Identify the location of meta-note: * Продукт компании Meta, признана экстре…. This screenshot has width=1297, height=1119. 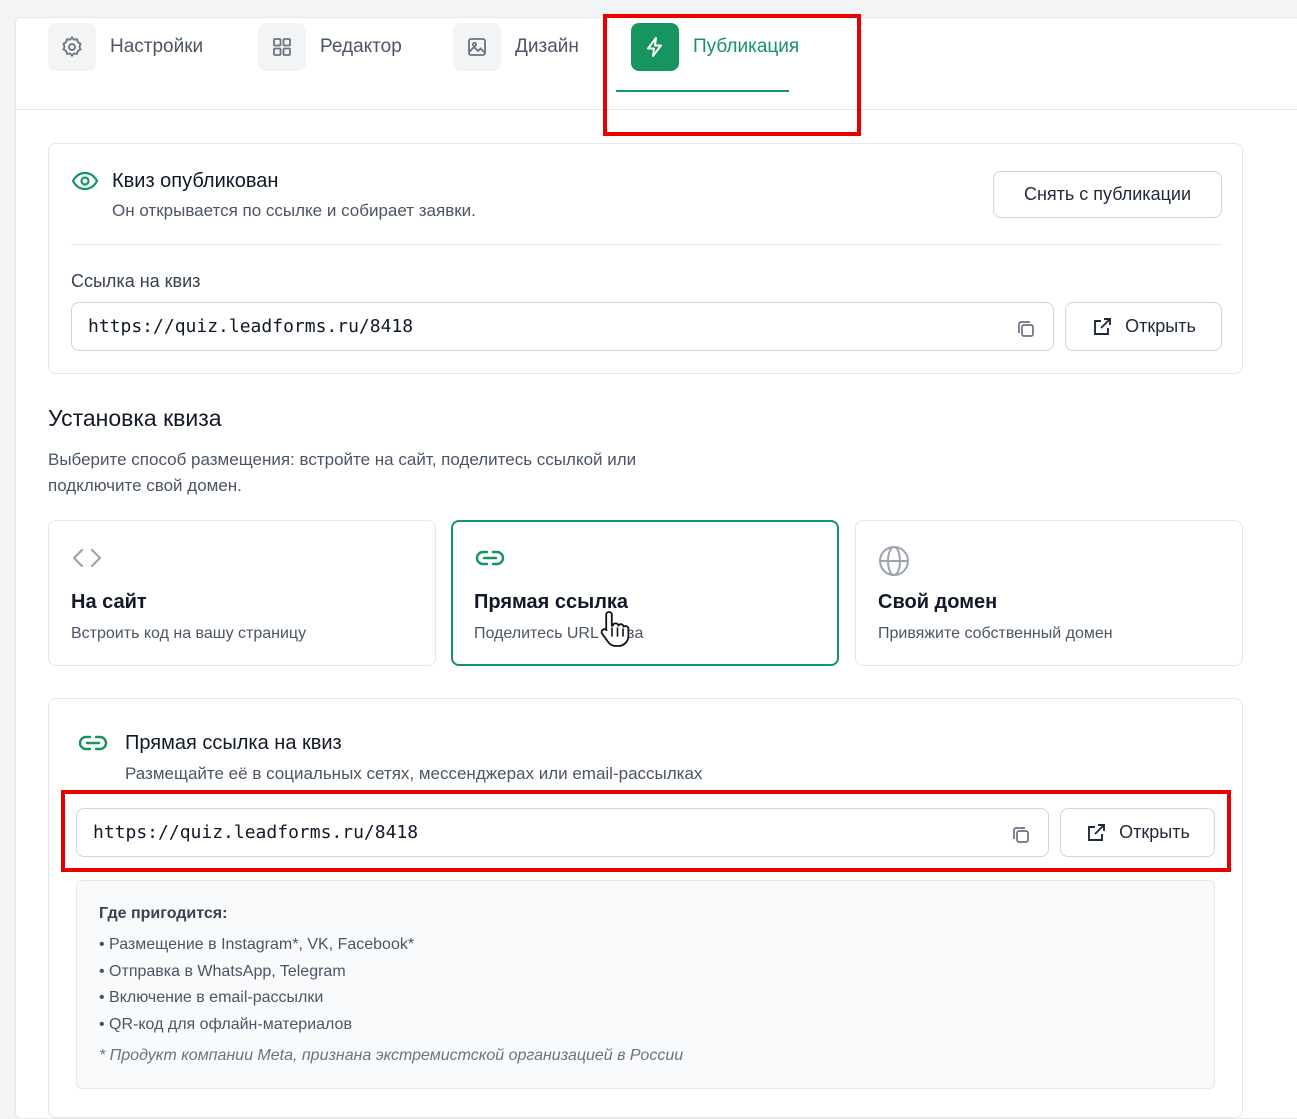
(391, 1055).